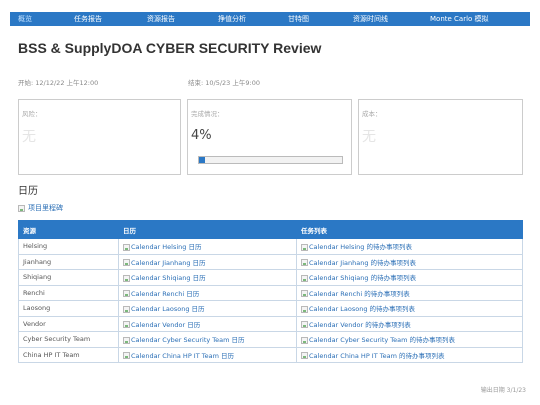 The image size is (540, 405). What do you see at coordinates (377, 356) in the screenshot?
I see `task-list-link: Calendar China HP IT Team 的待办事项列表` at bounding box center [377, 356].